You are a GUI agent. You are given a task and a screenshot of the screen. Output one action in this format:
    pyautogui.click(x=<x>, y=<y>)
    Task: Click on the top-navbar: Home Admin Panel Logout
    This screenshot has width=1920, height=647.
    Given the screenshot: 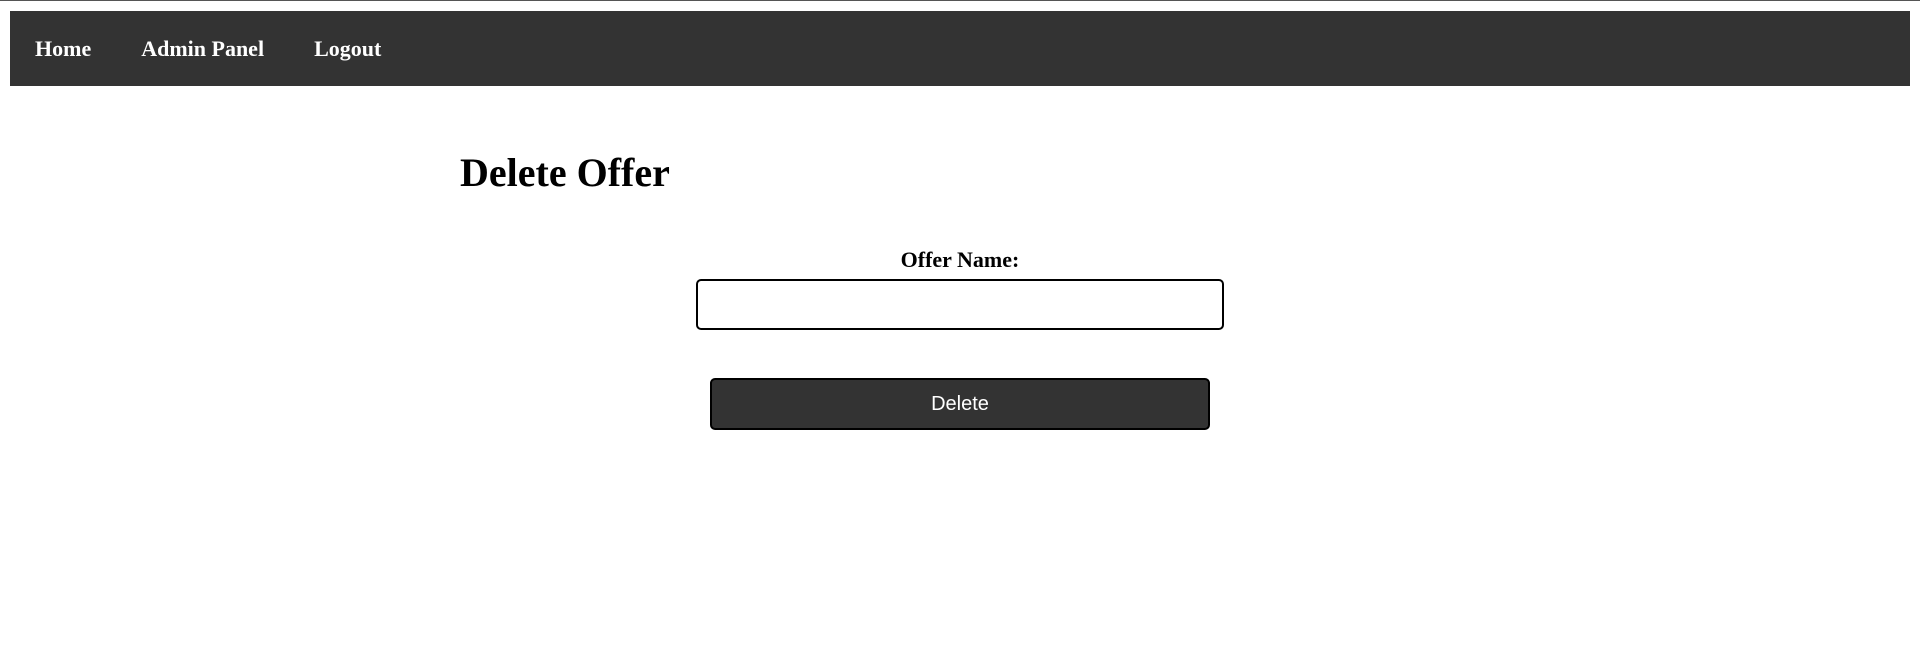 What is the action you would take?
    pyautogui.click(x=960, y=48)
    